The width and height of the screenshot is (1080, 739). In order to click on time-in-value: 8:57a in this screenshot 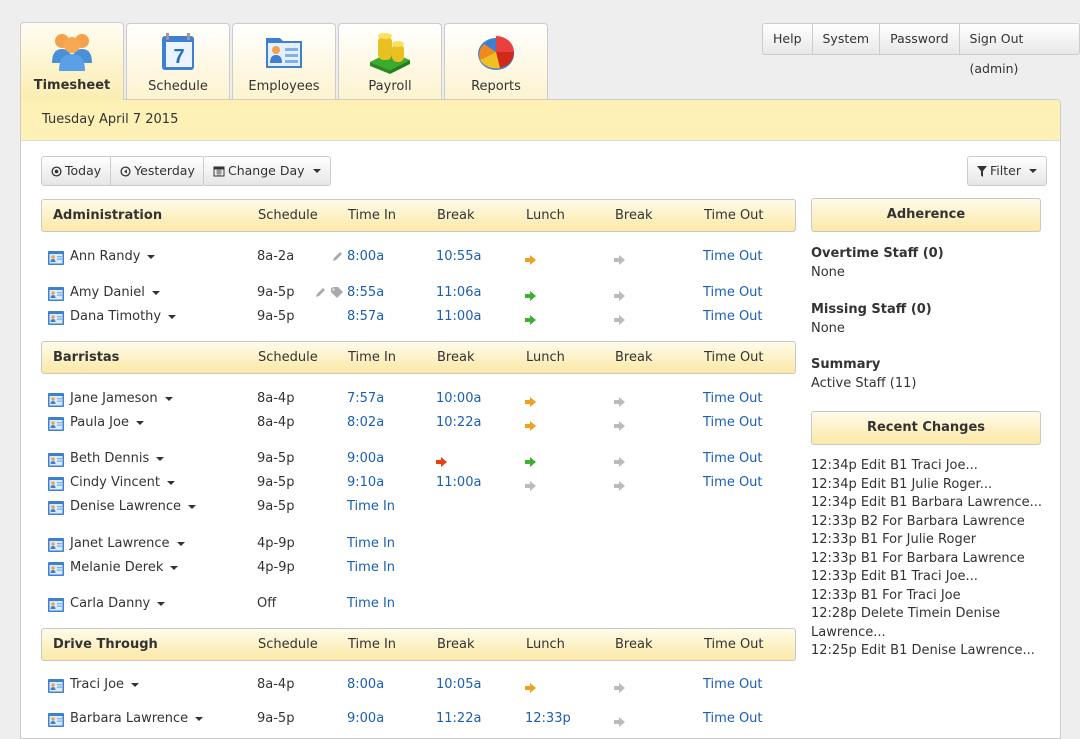, I will do `click(365, 316)`.